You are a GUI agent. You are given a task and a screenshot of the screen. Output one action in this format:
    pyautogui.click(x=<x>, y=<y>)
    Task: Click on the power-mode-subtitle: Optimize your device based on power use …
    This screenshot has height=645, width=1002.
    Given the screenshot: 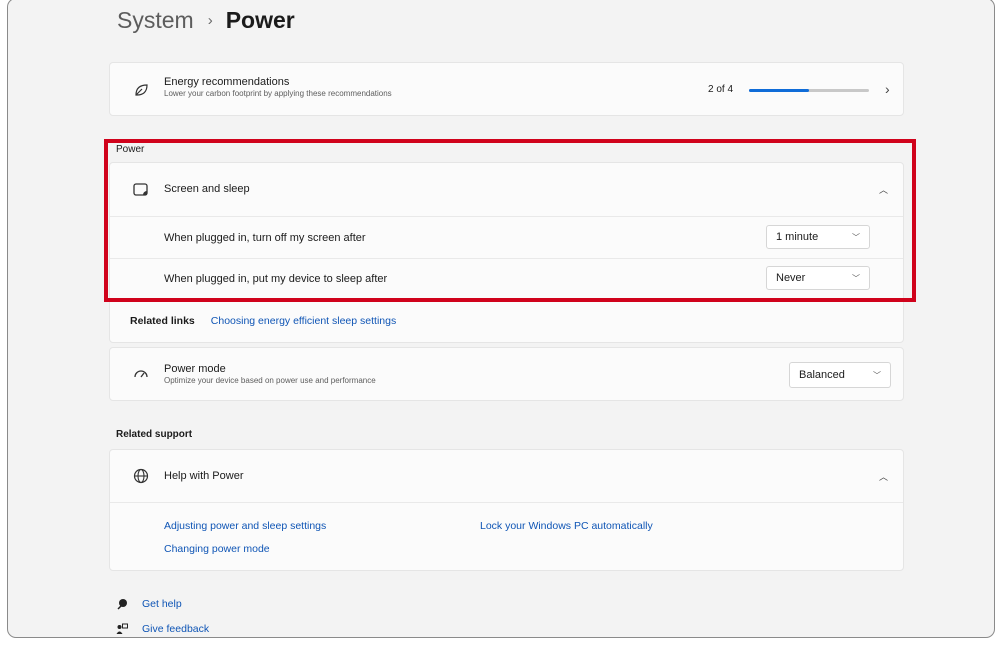 What is the action you would take?
    pyautogui.click(x=270, y=380)
    